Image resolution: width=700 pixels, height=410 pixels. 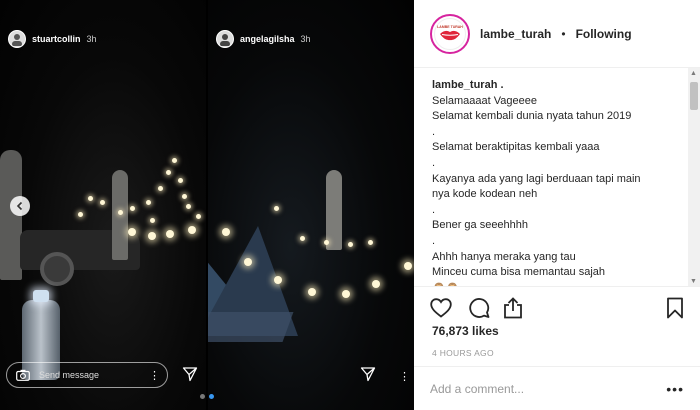 I want to click on caption-author: lambe_turah ., so click(x=560, y=86).